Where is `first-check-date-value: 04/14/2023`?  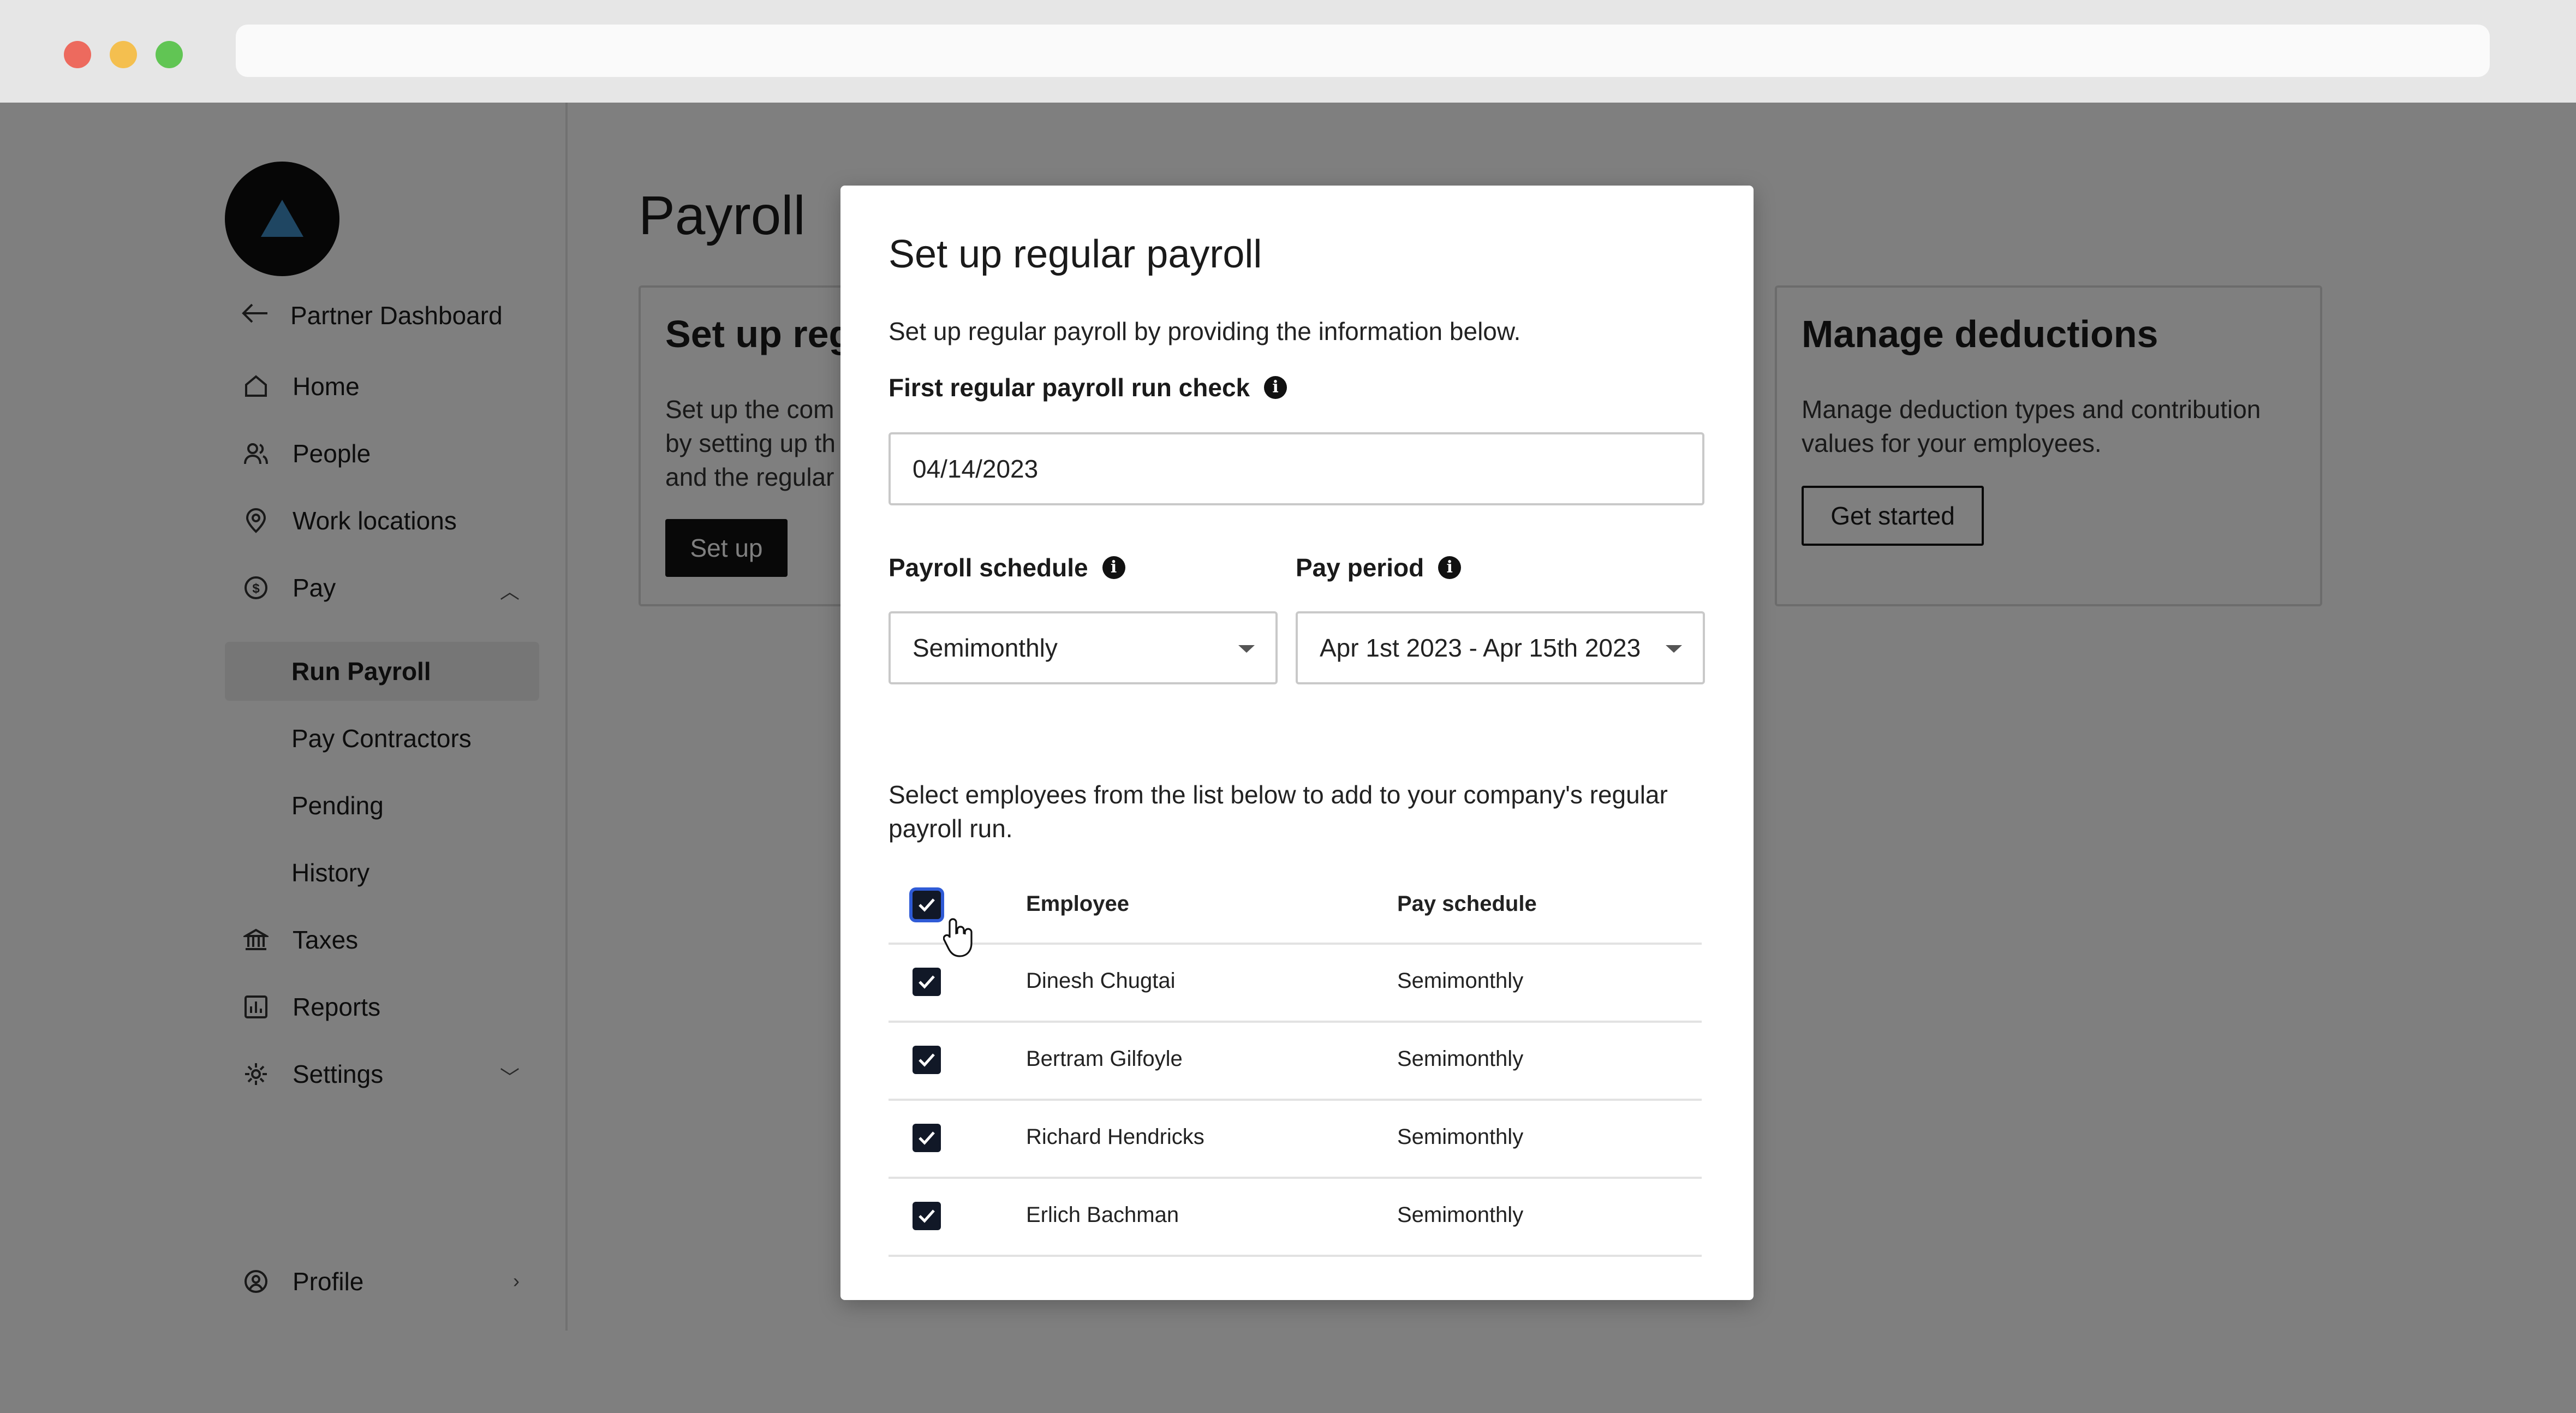 first-check-date-value: 04/14/2023 is located at coordinates (976, 469).